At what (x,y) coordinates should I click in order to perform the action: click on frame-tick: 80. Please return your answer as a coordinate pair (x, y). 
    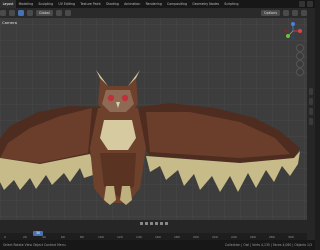
    Looking at the image, I should click on (82, 236).